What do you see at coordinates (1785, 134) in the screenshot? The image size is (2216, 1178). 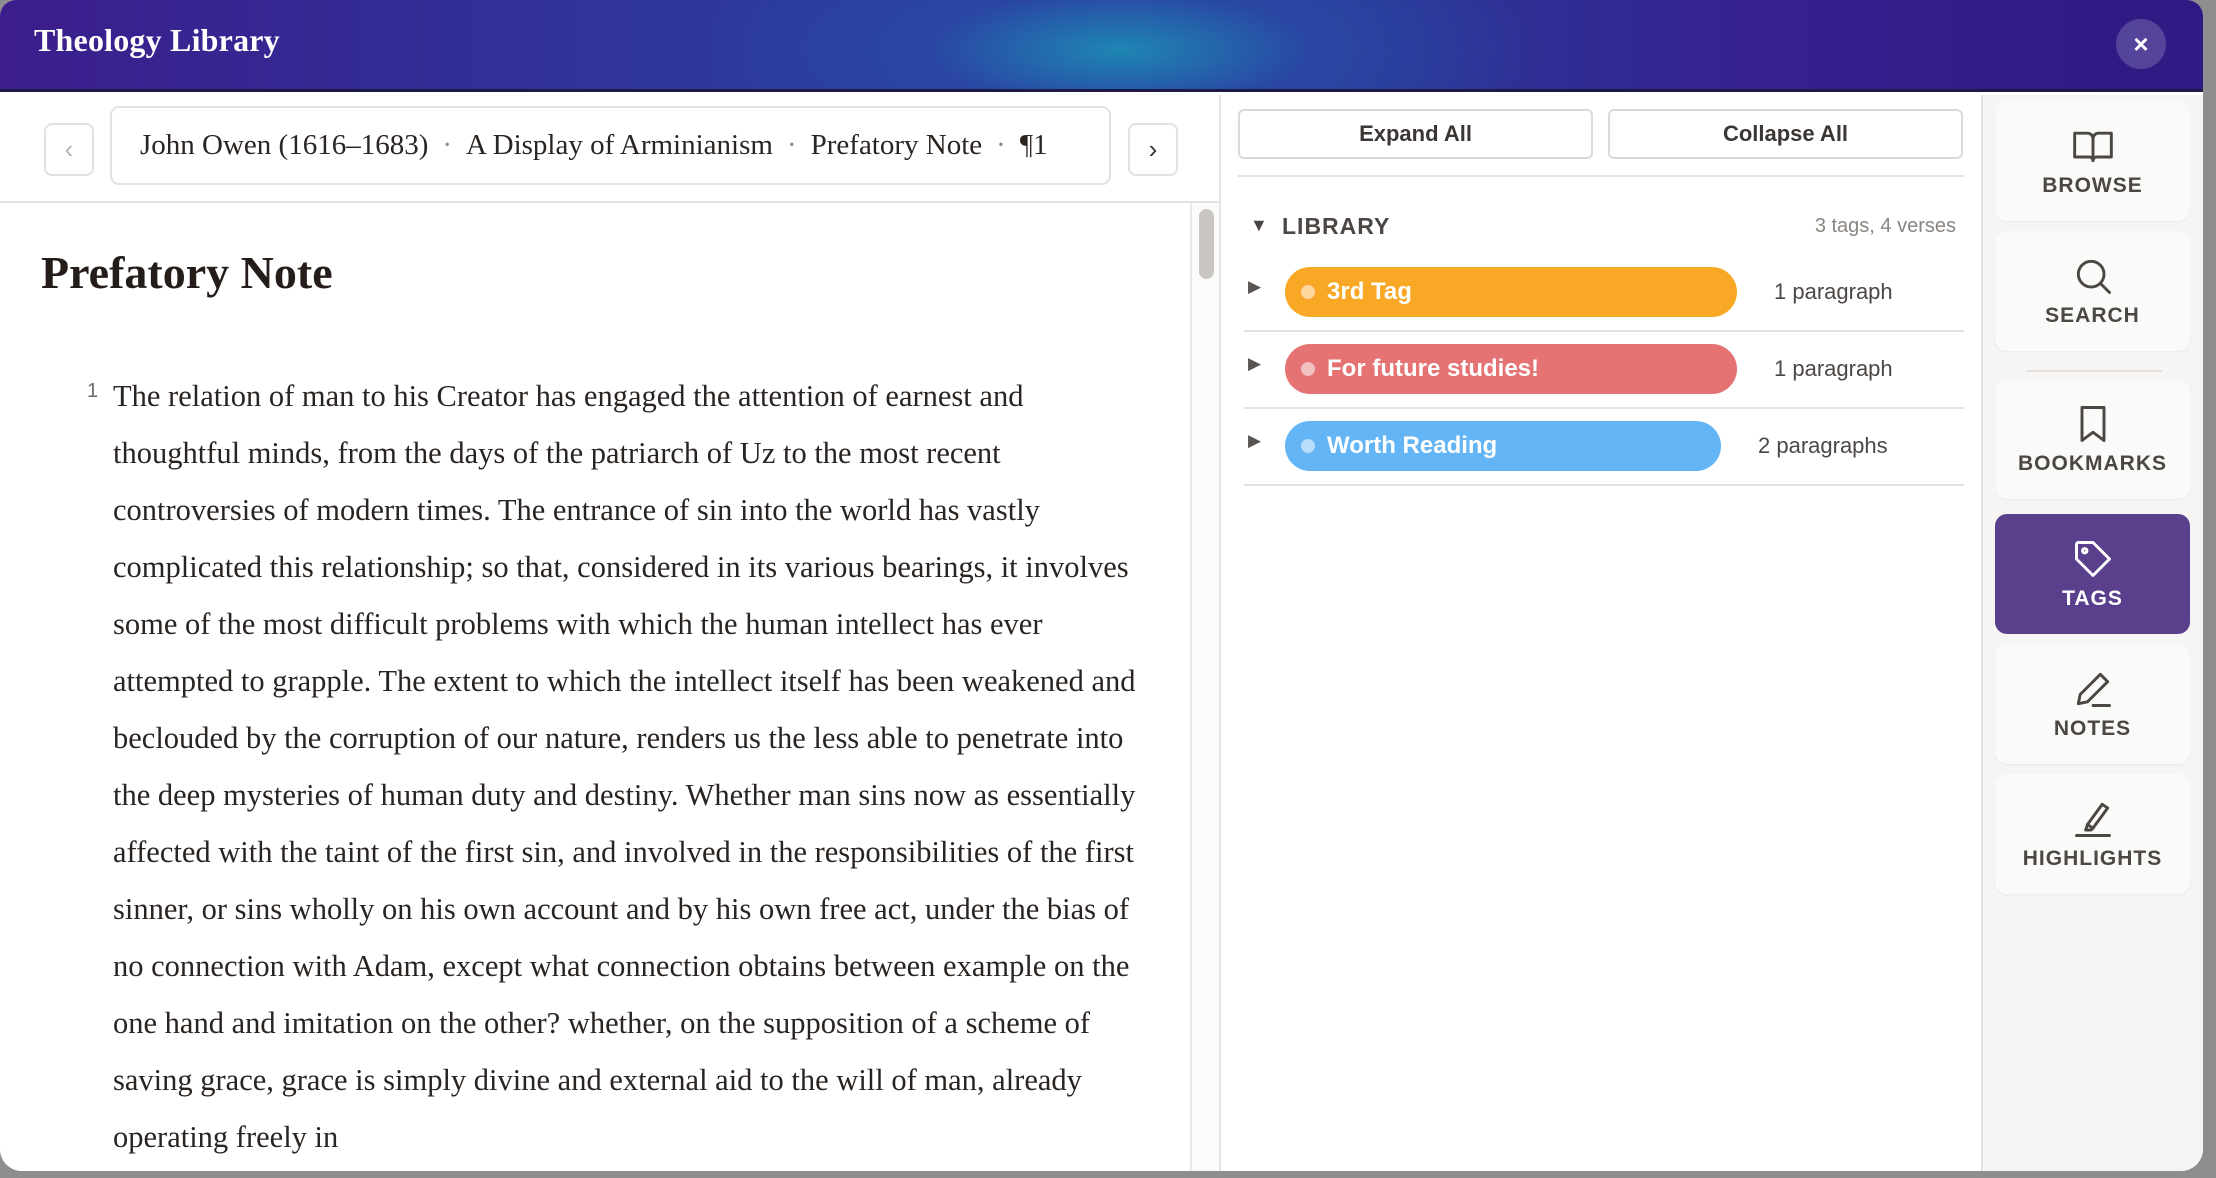 I see `collapse-all-button: Collapse All` at bounding box center [1785, 134].